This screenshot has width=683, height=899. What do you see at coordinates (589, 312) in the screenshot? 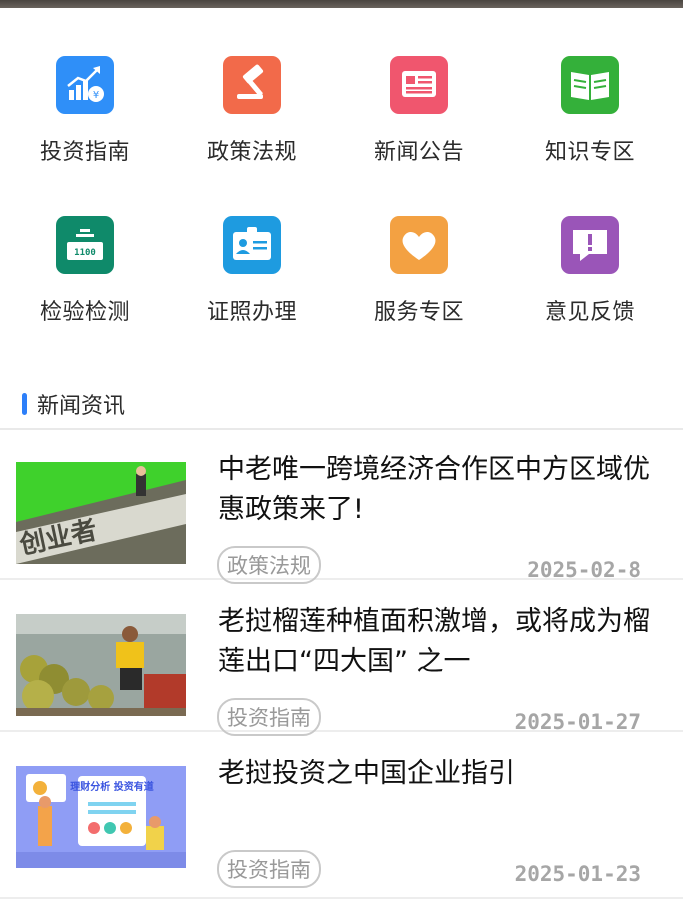
I see `category-label: 意见反馈` at bounding box center [589, 312].